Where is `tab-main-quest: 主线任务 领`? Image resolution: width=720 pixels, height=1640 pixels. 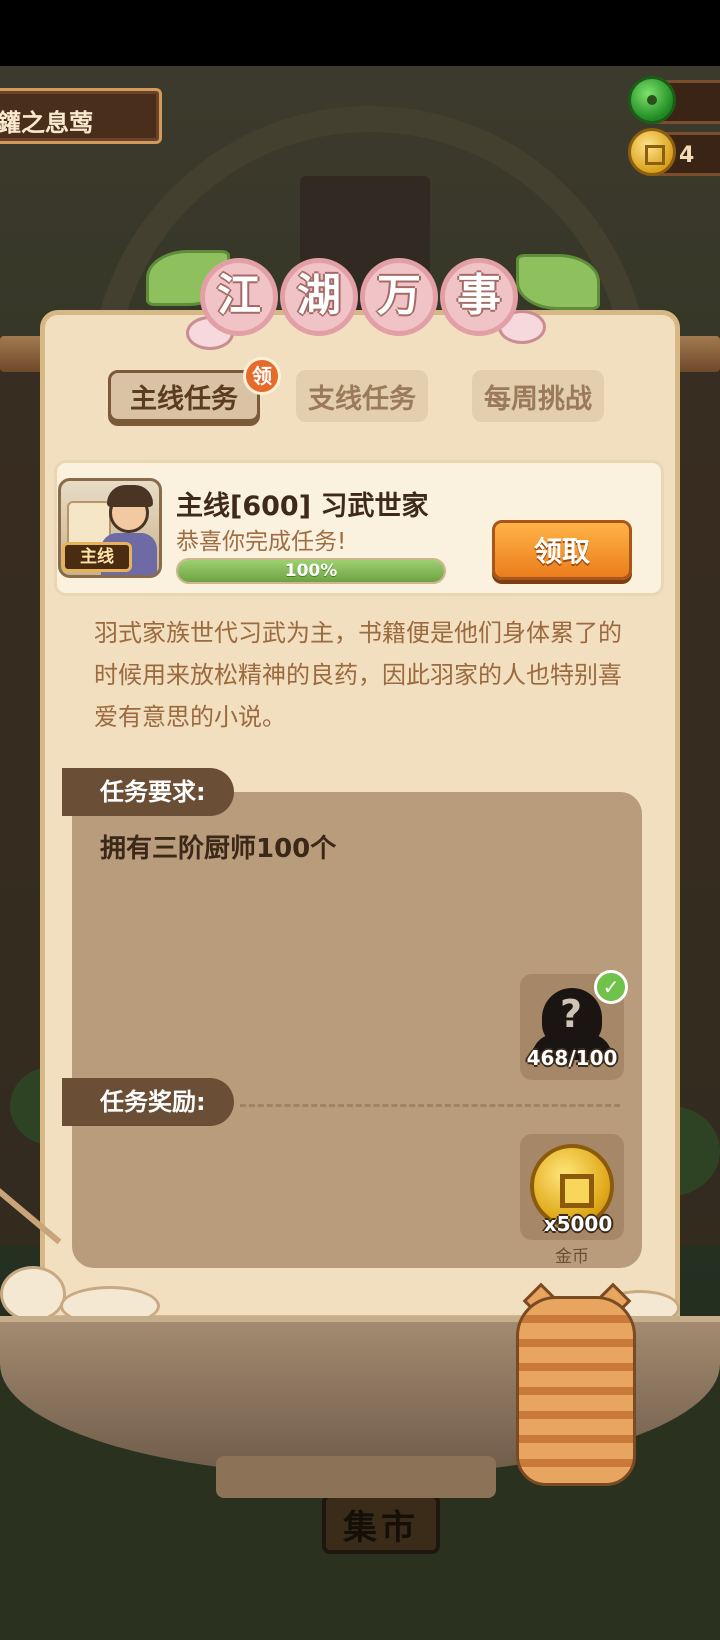 tab-main-quest: 主线任务 领 is located at coordinates (194, 389).